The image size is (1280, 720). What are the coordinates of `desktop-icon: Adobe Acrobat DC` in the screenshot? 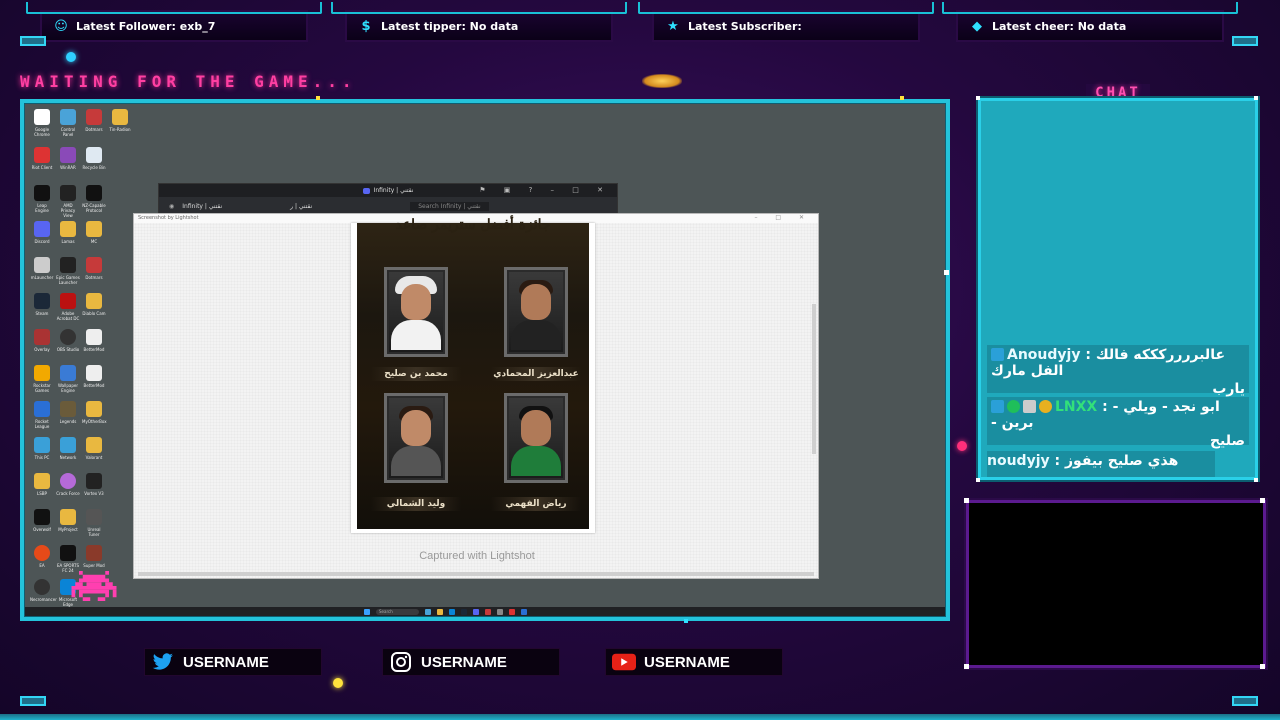 It's located at (68, 307).